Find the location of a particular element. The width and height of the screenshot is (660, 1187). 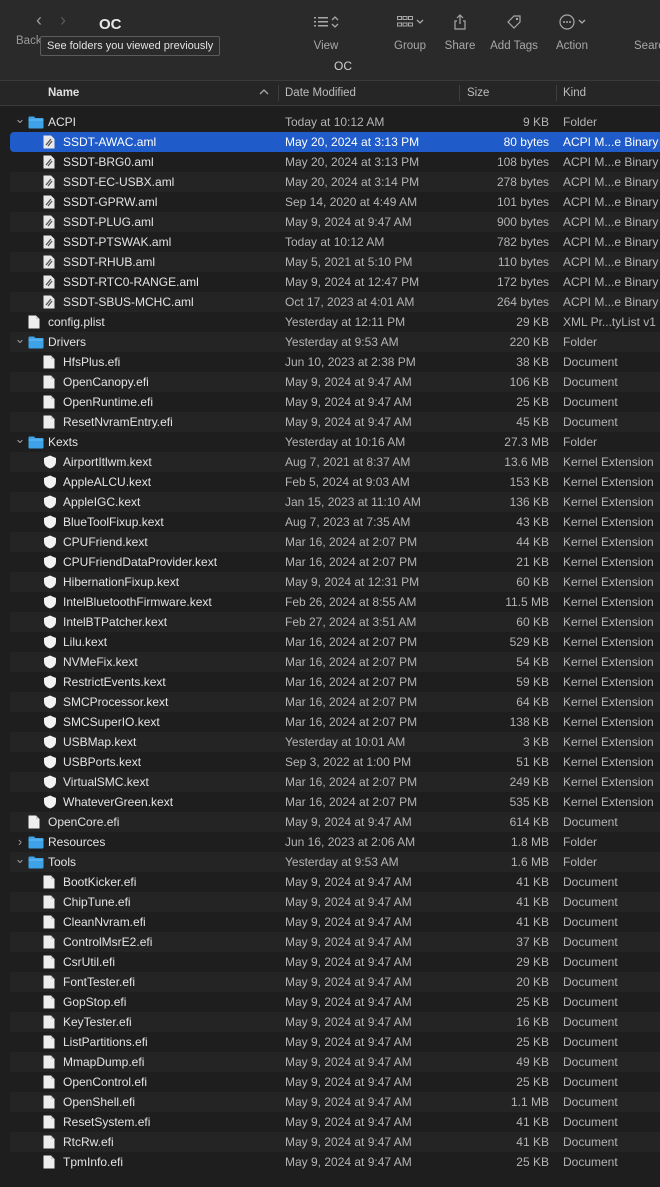

file-date-modified: Jun 16, 2023 at 2:06 AM is located at coordinates (350, 842).